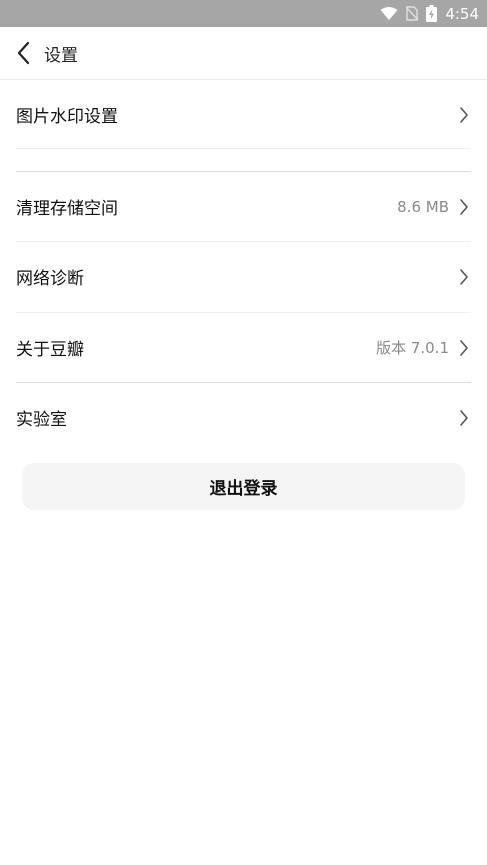 The image size is (487, 865). What do you see at coordinates (462, 13) in the screenshot?
I see `status-time: 4:54` at bounding box center [462, 13].